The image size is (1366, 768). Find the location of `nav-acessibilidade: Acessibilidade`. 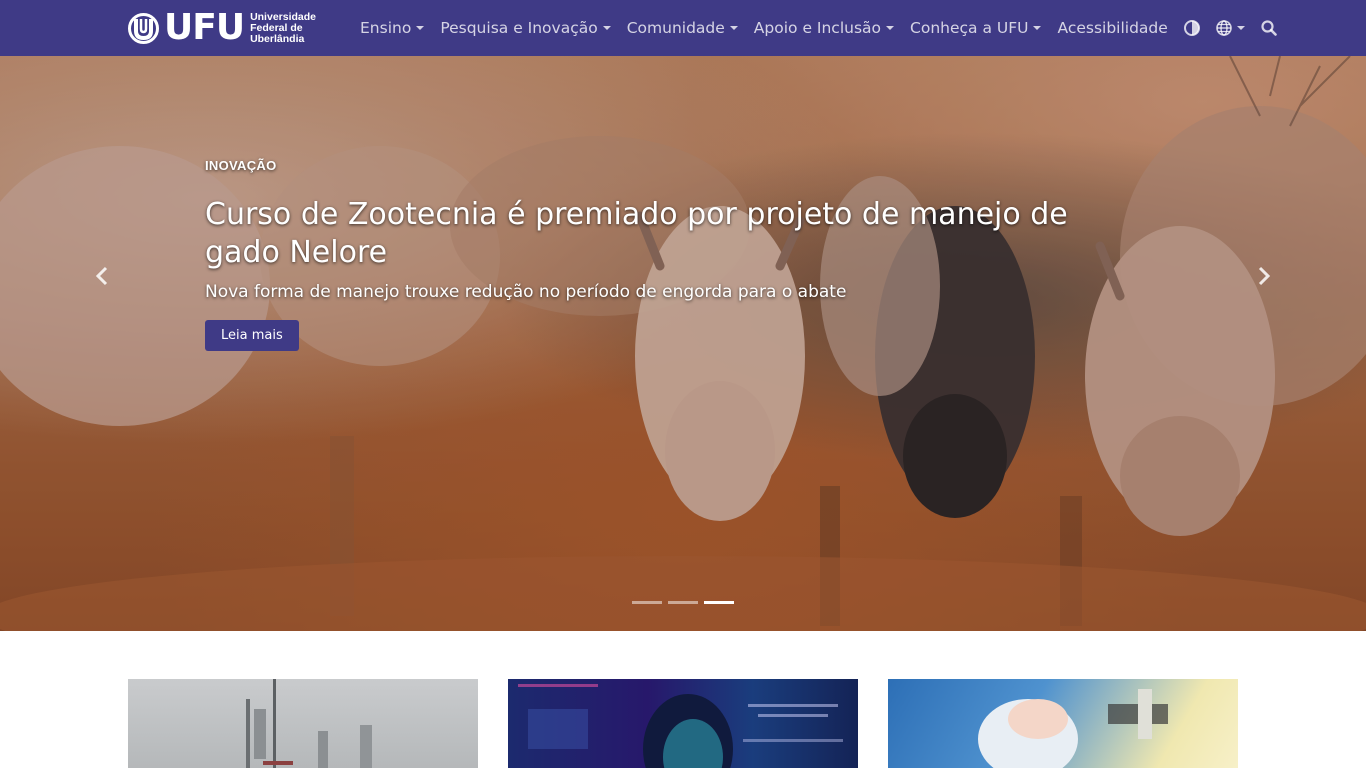

nav-acessibilidade: Acessibilidade is located at coordinates (1112, 28).